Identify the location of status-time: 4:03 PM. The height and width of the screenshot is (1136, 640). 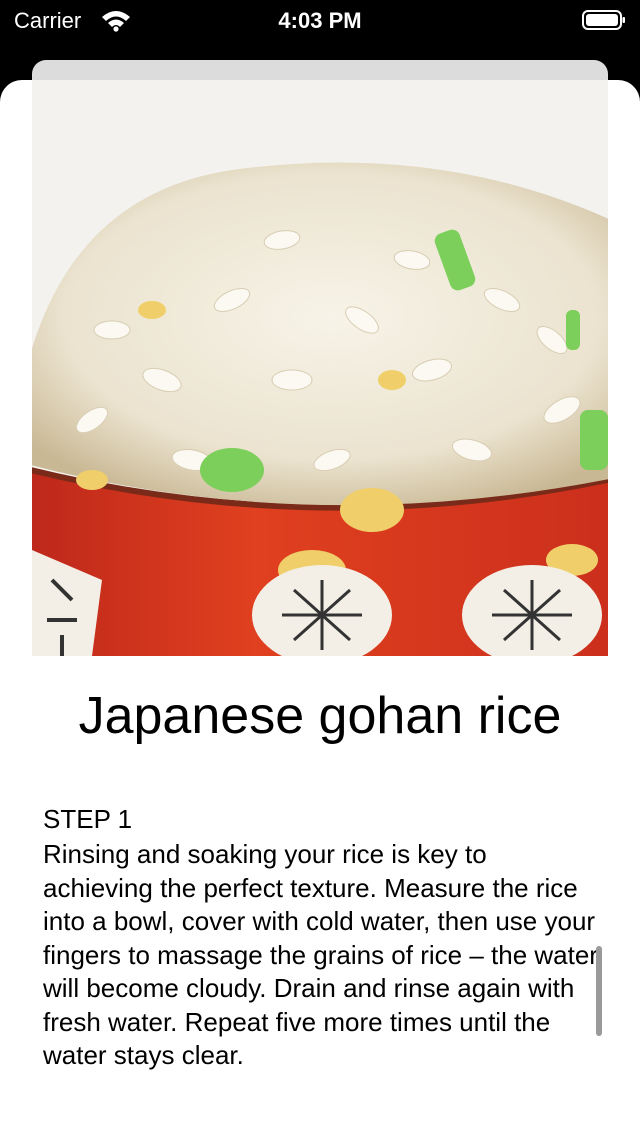
(320, 20).